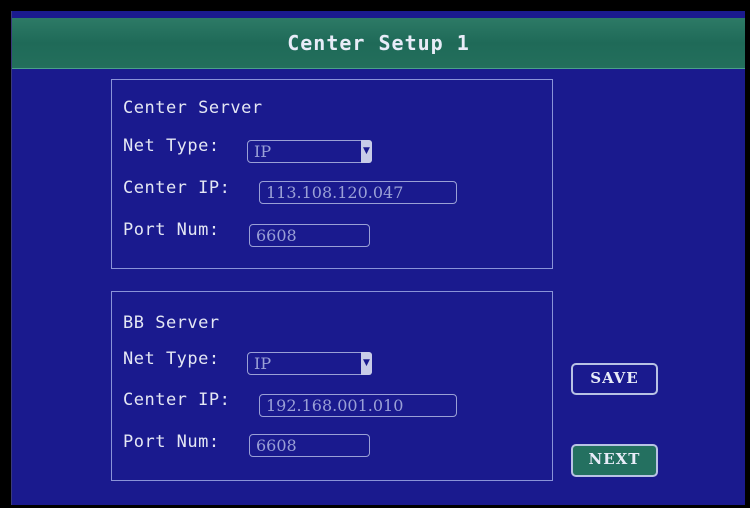 This screenshot has height=508, width=750. What do you see at coordinates (193, 108) in the screenshot?
I see `center-server-heading: Center Server` at bounding box center [193, 108].